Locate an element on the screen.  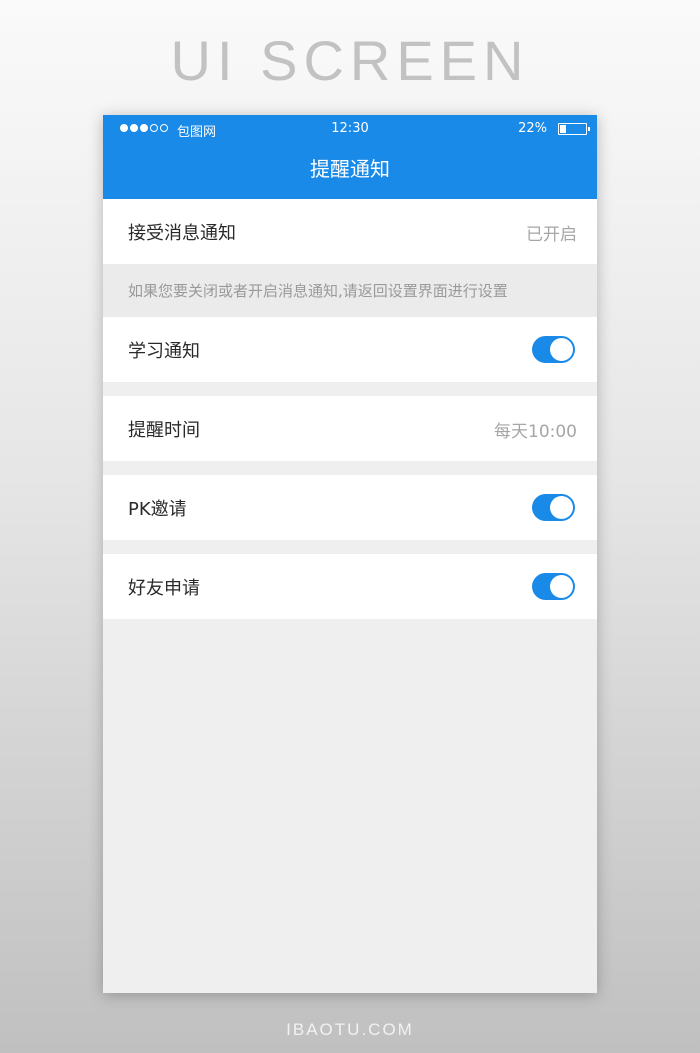
battery-percent: 22% is located at coordinates (532, 128).